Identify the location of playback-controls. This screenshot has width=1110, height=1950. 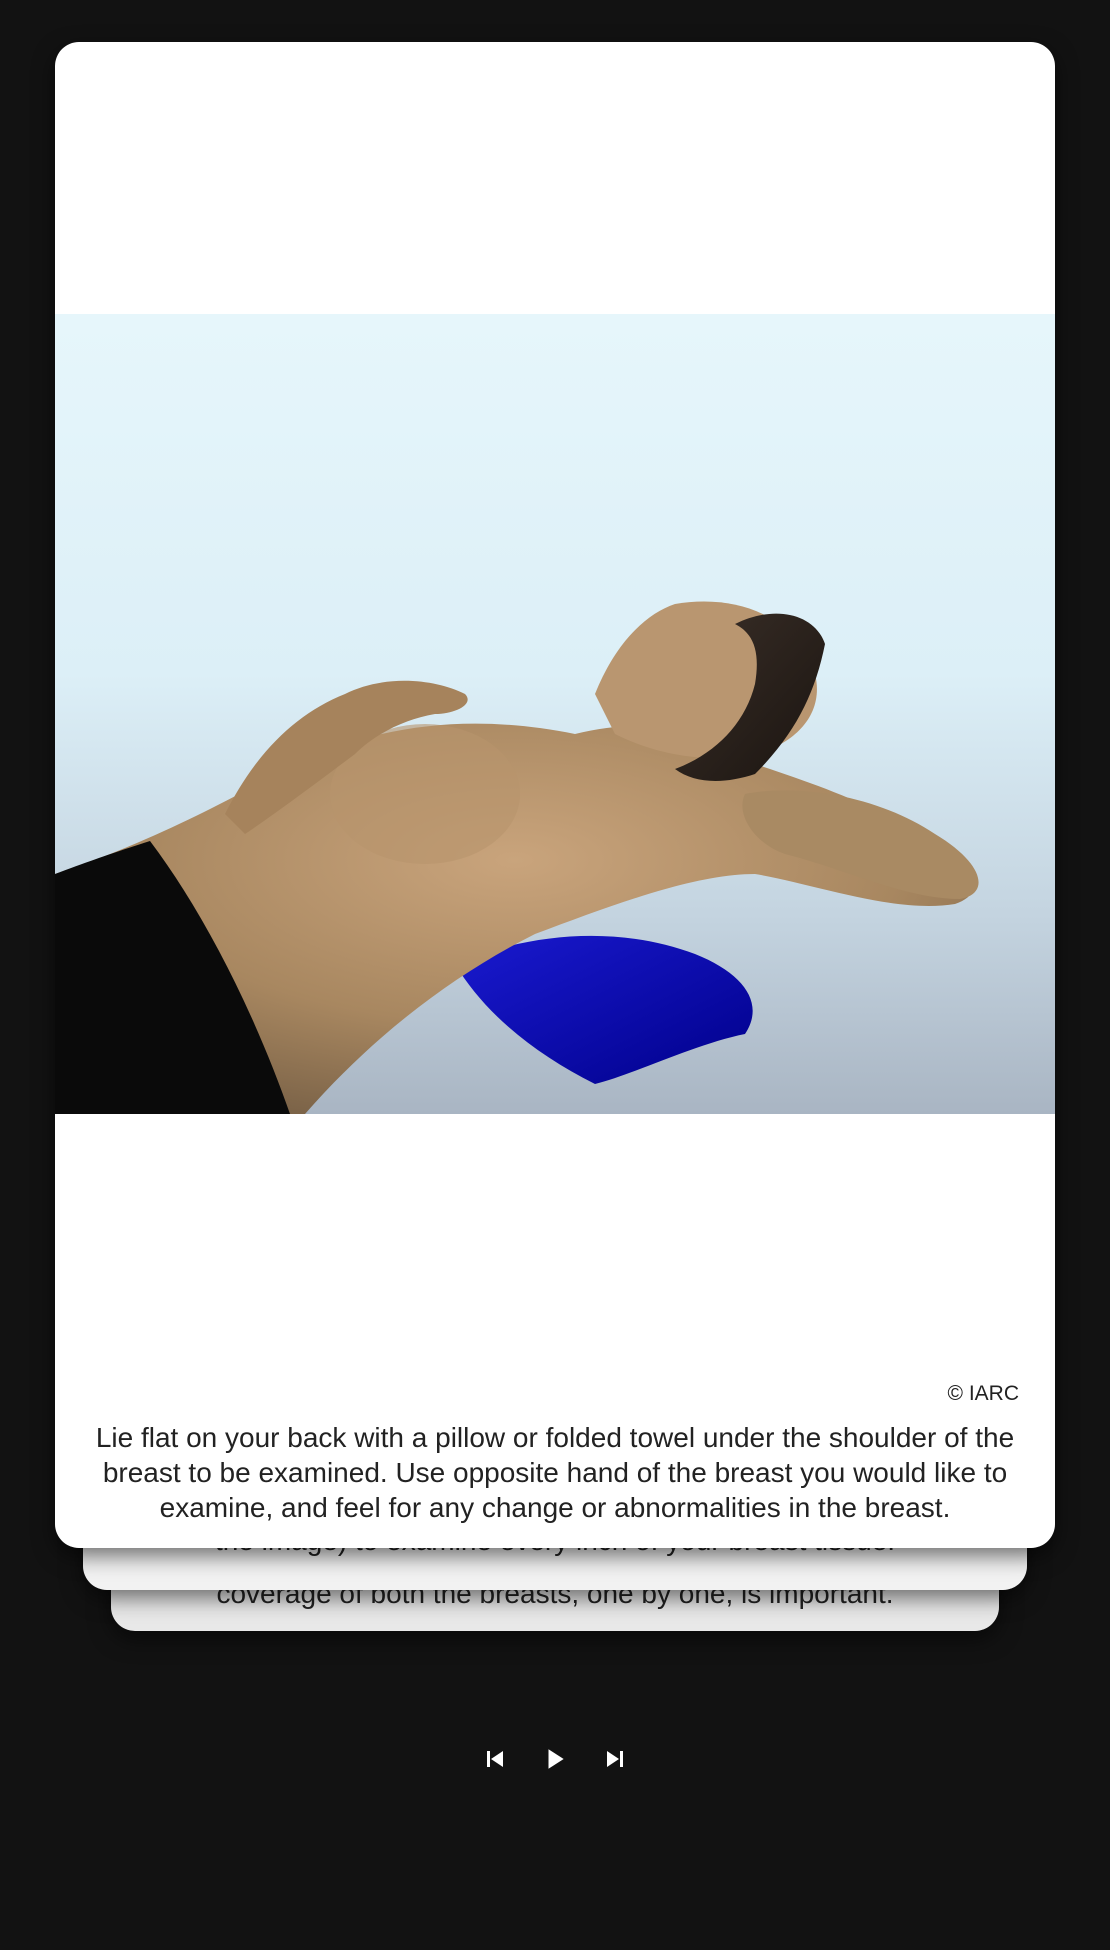
(555, 1759).